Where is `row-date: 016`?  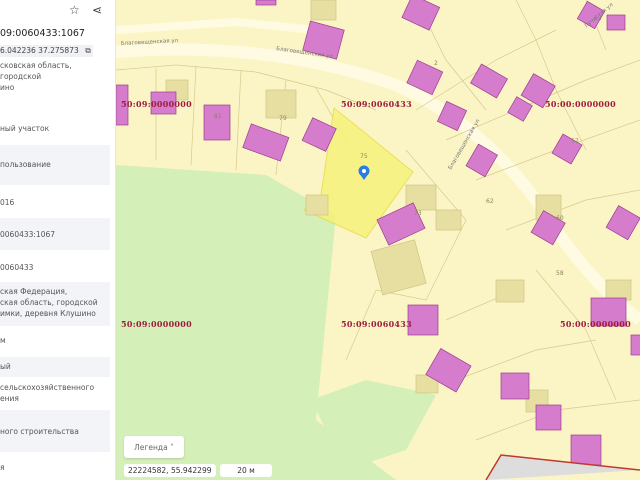
row-date: 016 is located at coordinates (7, 202).